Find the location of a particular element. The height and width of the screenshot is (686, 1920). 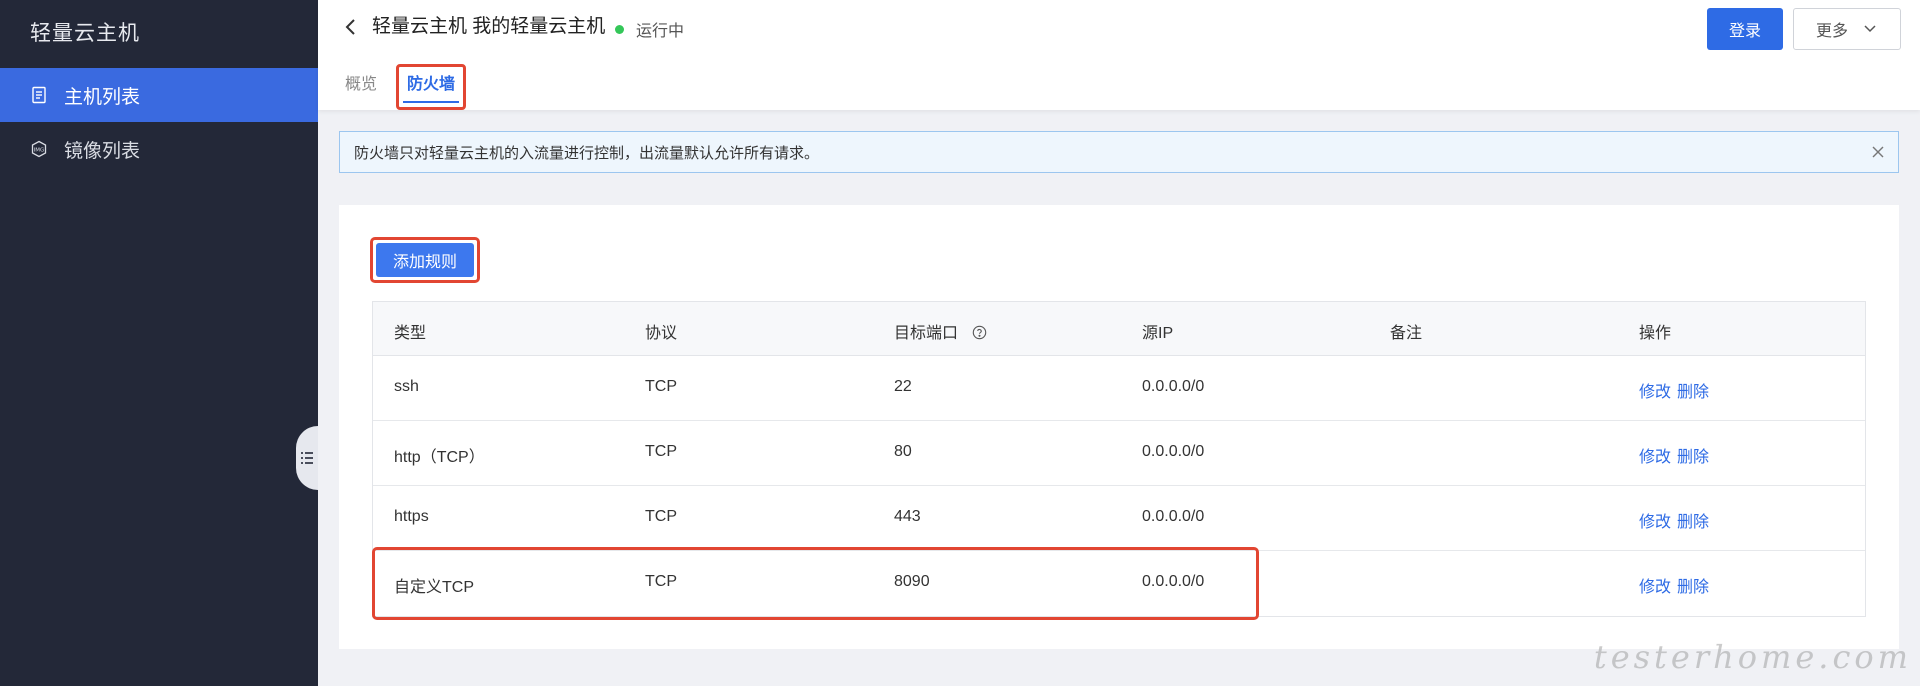

column-header-port: 目标端口 is located at coordinates (940, 331).